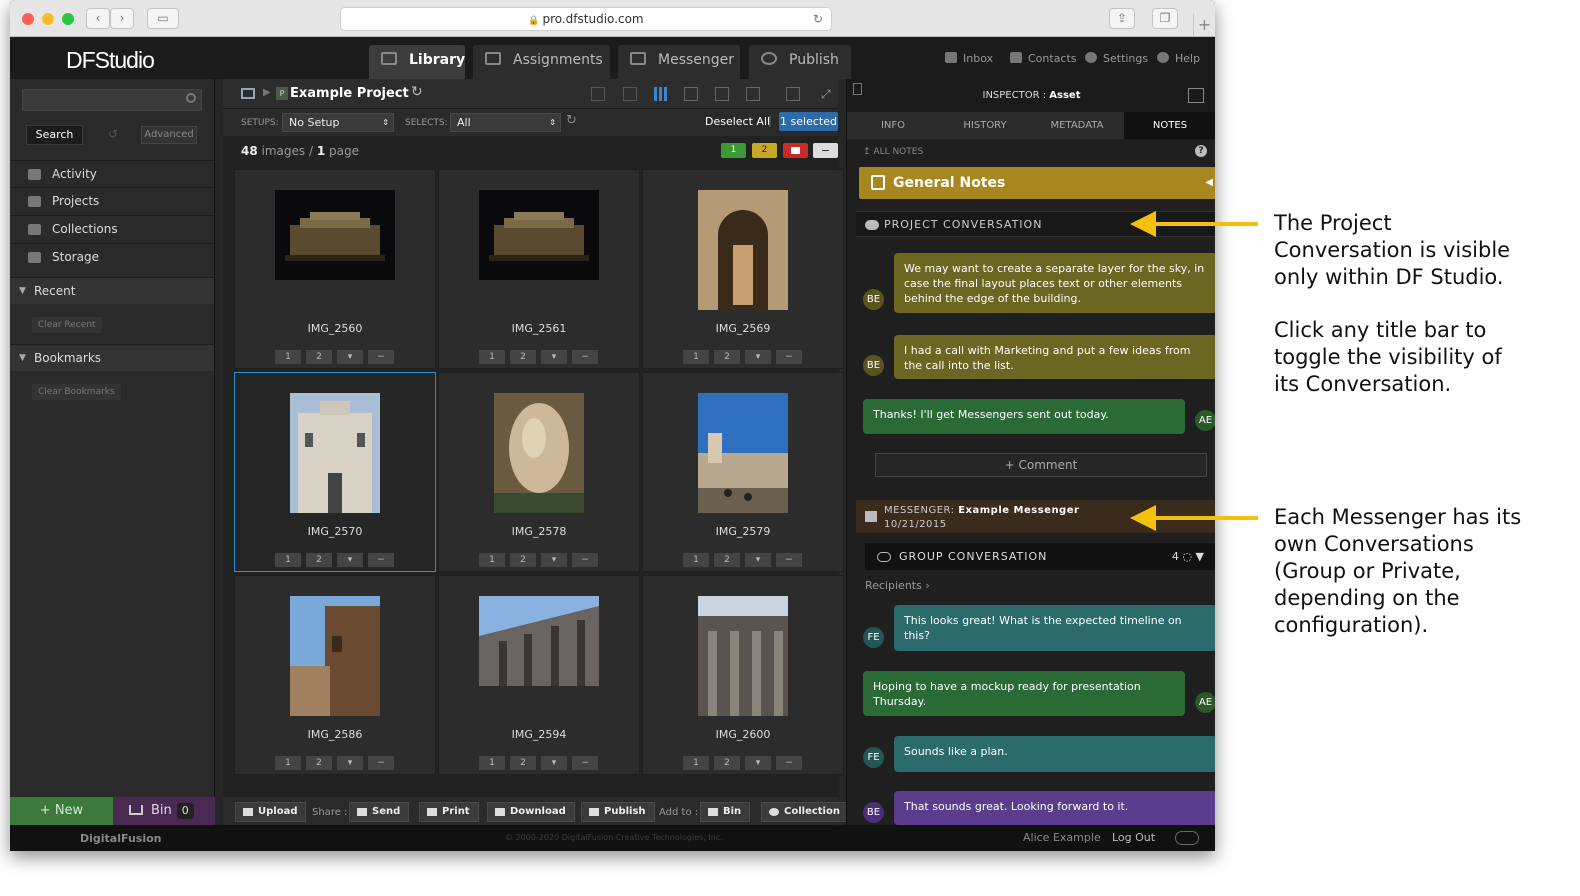 This screenshot has width=1580, height=896. What do you see at coordinates (112, 100) in the screenshot?
I see `search-input` at bounding box center [112, 100].